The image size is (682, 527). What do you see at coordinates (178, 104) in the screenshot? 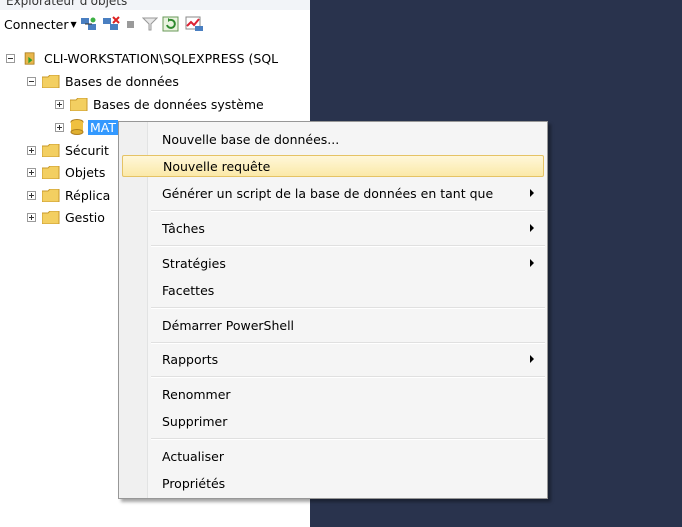
I see `system-databases-label: Bases de données système` at bounding box center [178, 104].